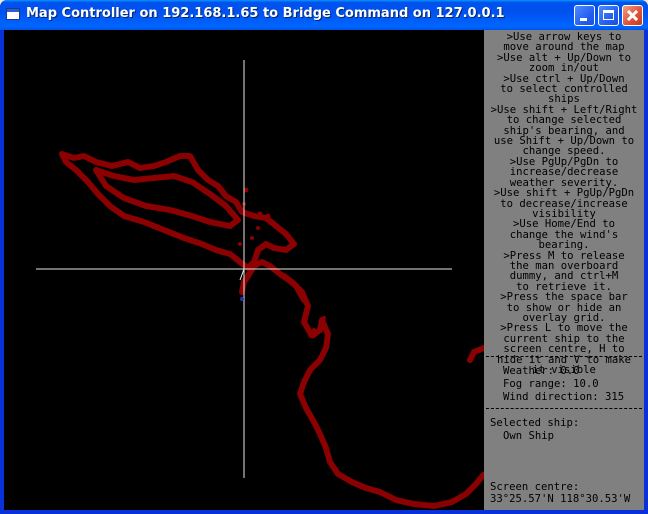 This screenshot has height=514, width=648. I want to click on window-border-right, so click(646, 272).